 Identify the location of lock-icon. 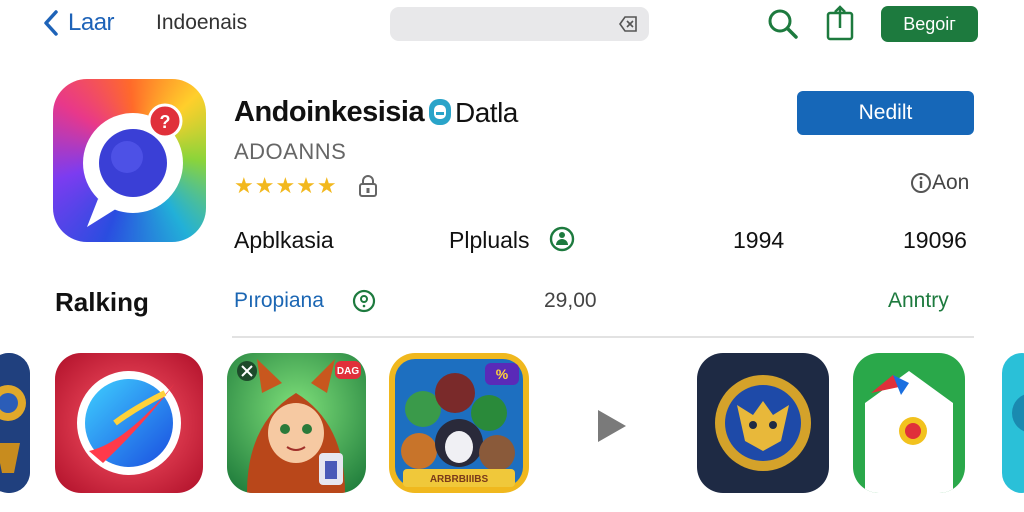
(368, 186).